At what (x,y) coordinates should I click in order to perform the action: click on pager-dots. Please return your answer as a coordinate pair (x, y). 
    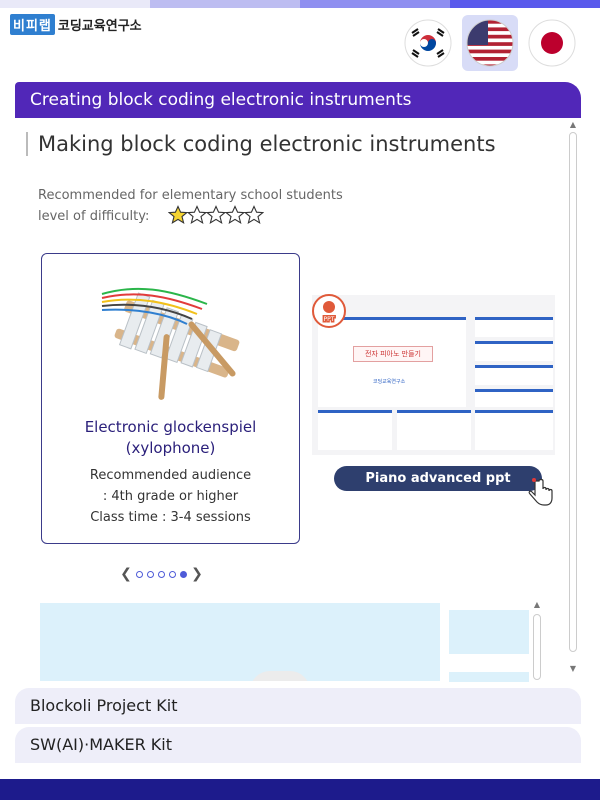
    Looking at the image, I should click on (161, 574).